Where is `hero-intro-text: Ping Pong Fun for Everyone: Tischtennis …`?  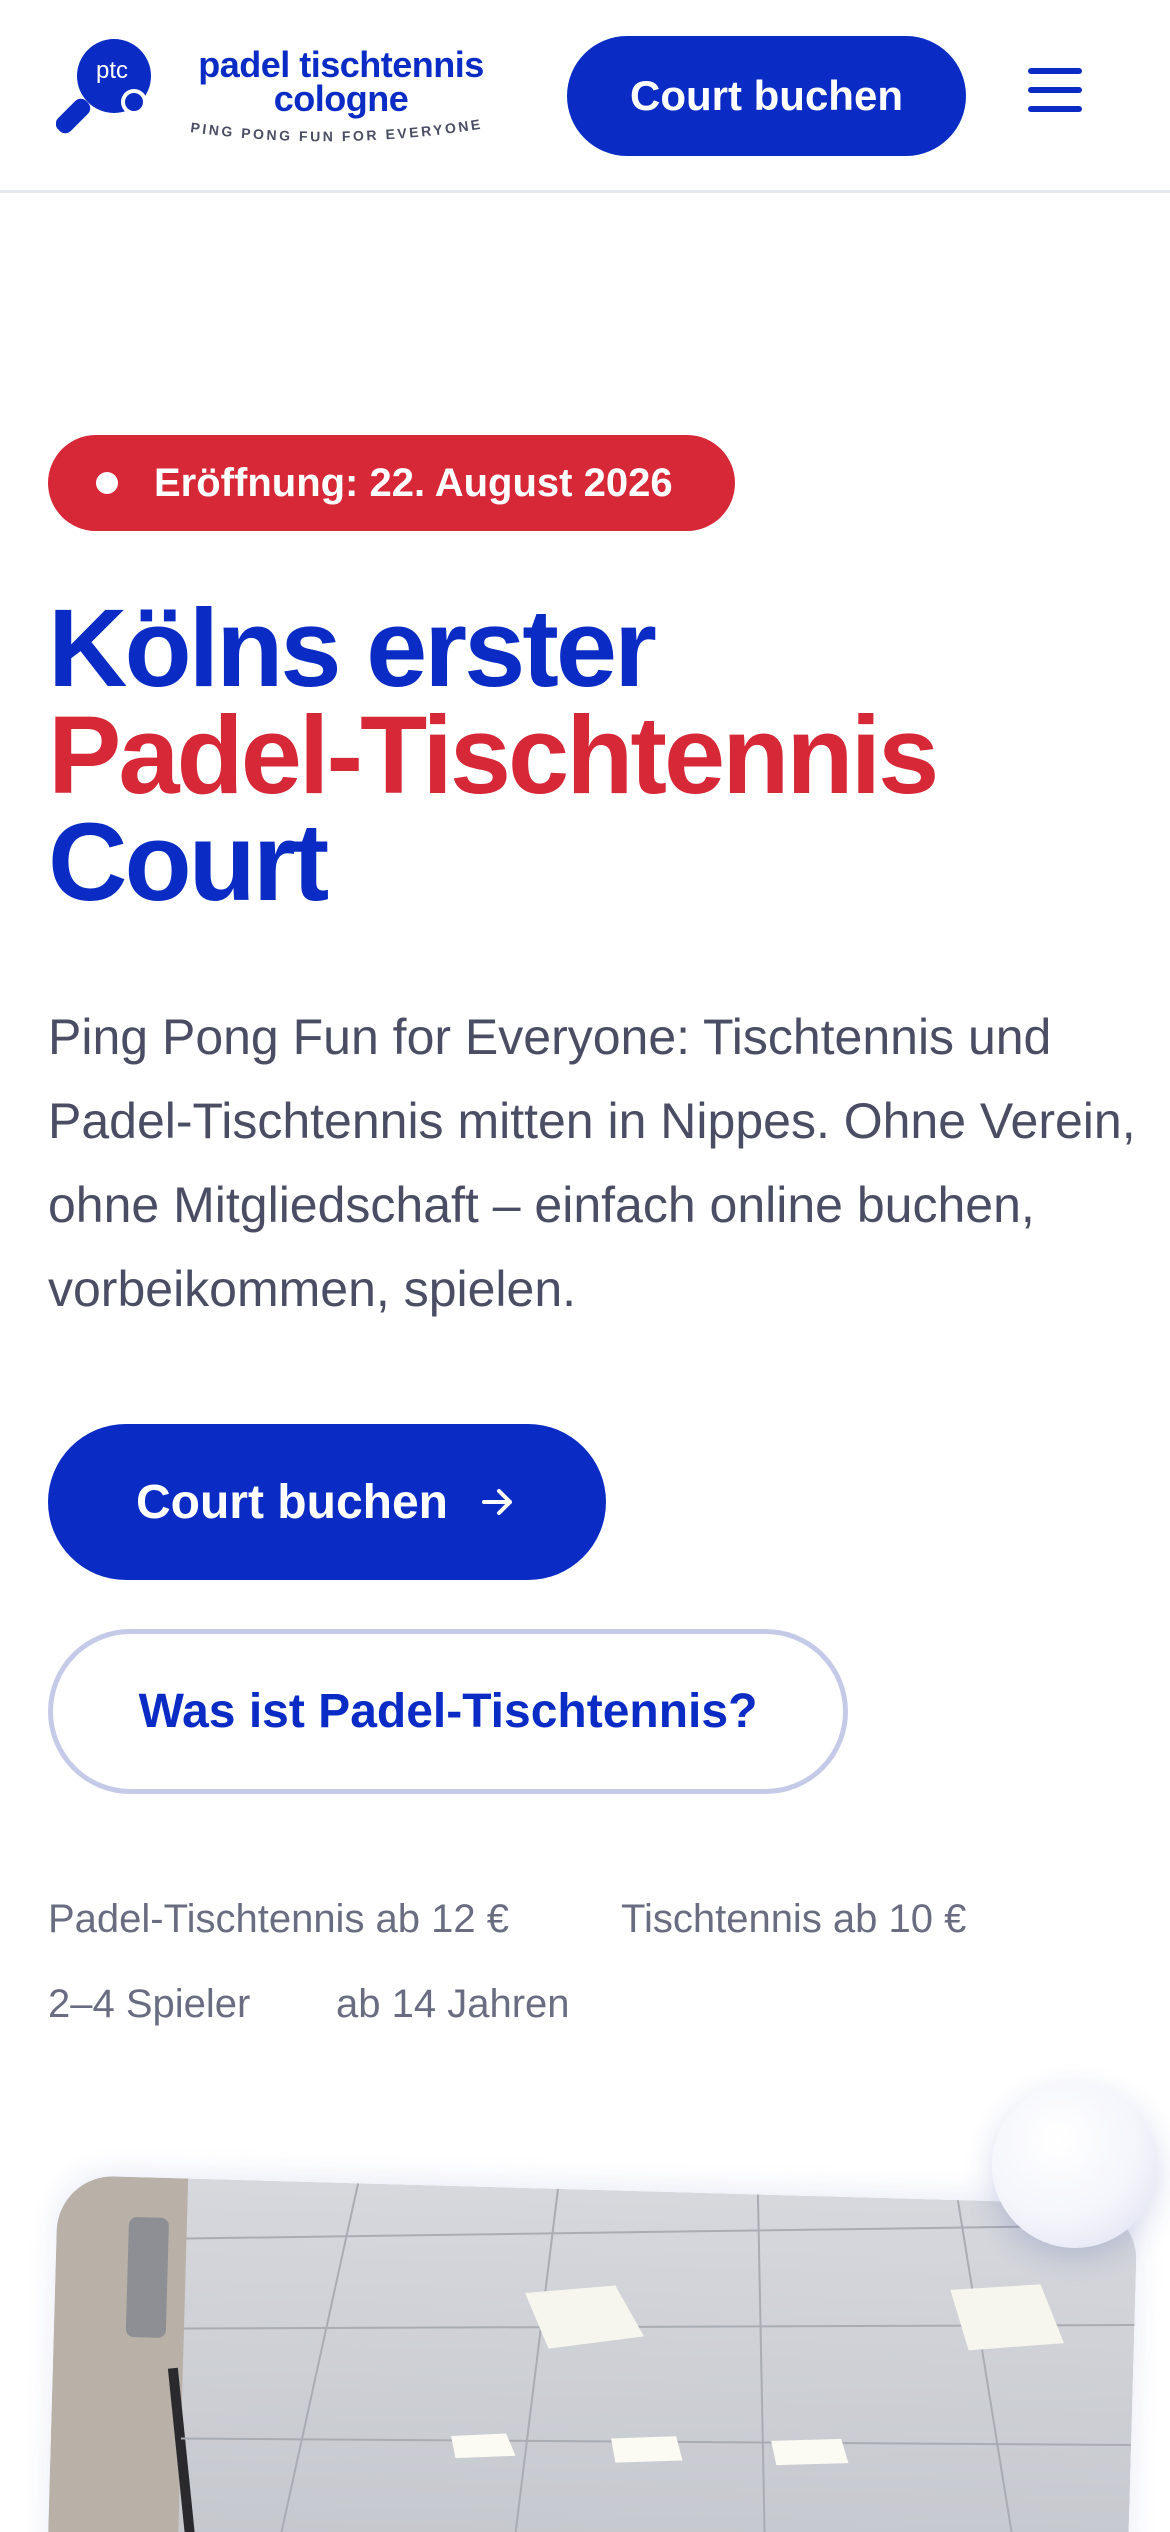
hero-intro-text: Ping Pong Fun for Everyone: Tischtennis … is located at coordinates (592, 1163).